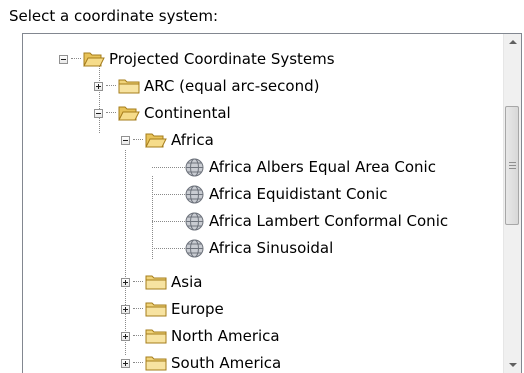 This screenshot has height=373, width=524. Describe the element at coordinates (167, 140) in the screenshot. I see `tree-node-africa: Africa` at that location.